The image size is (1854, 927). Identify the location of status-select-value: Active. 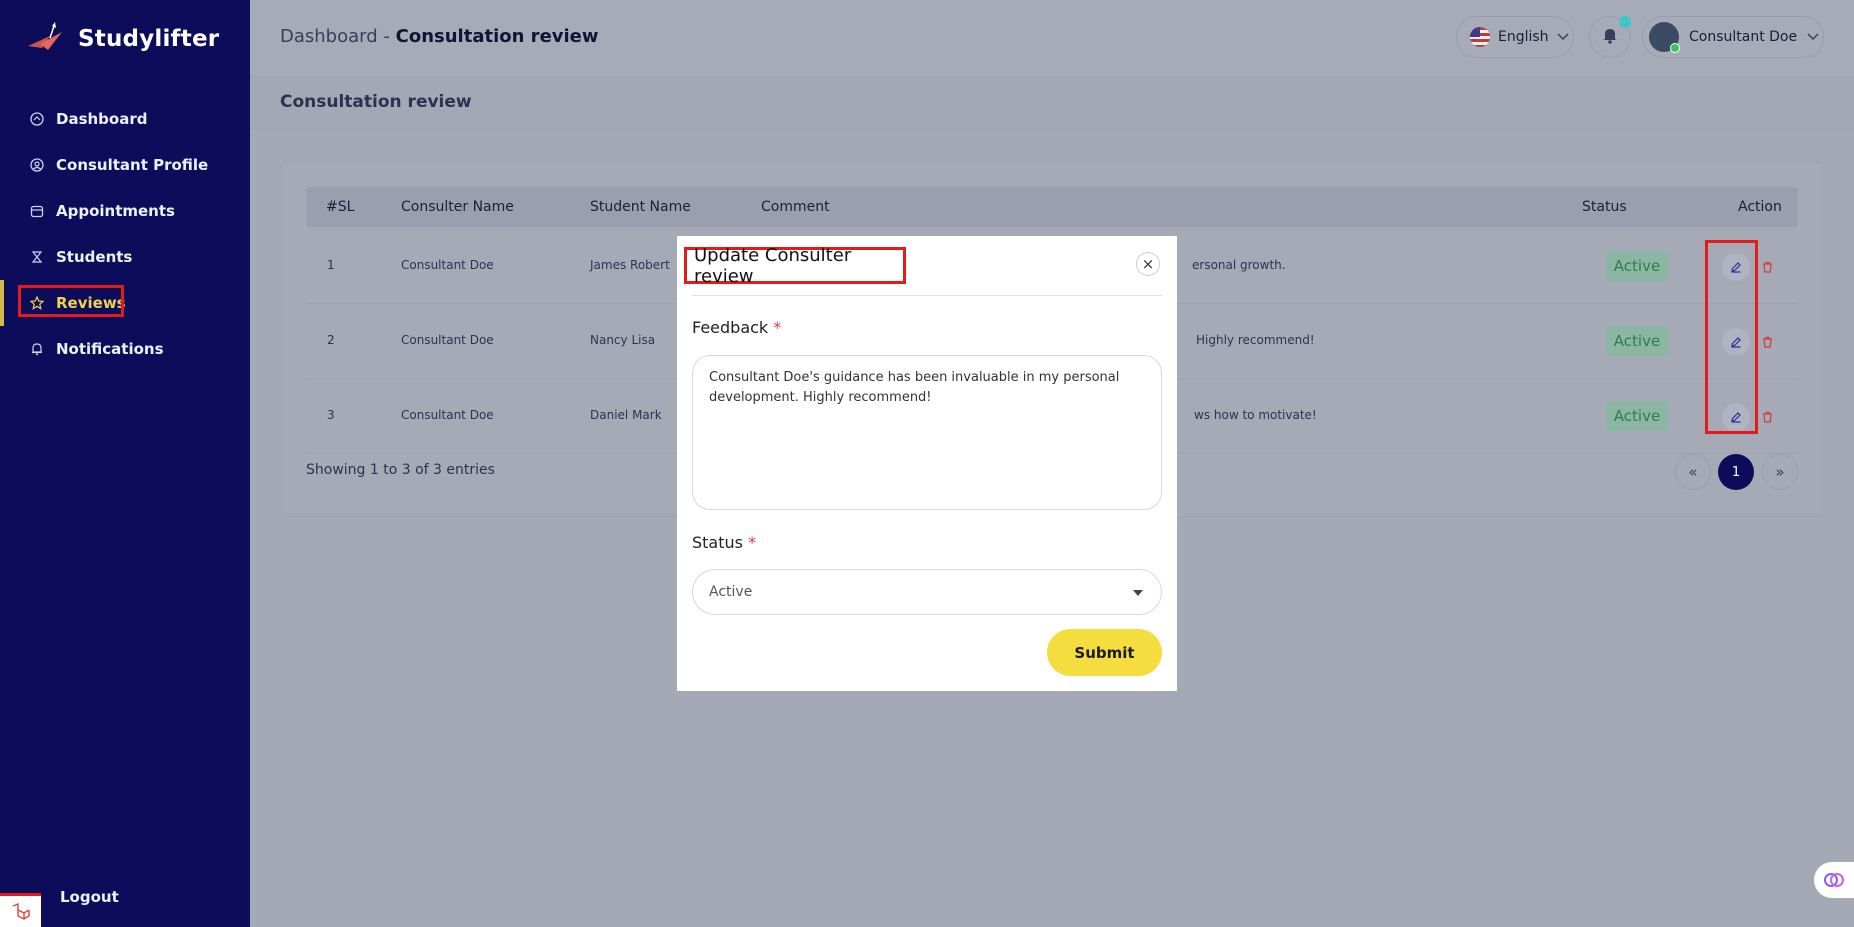
(731, 592).